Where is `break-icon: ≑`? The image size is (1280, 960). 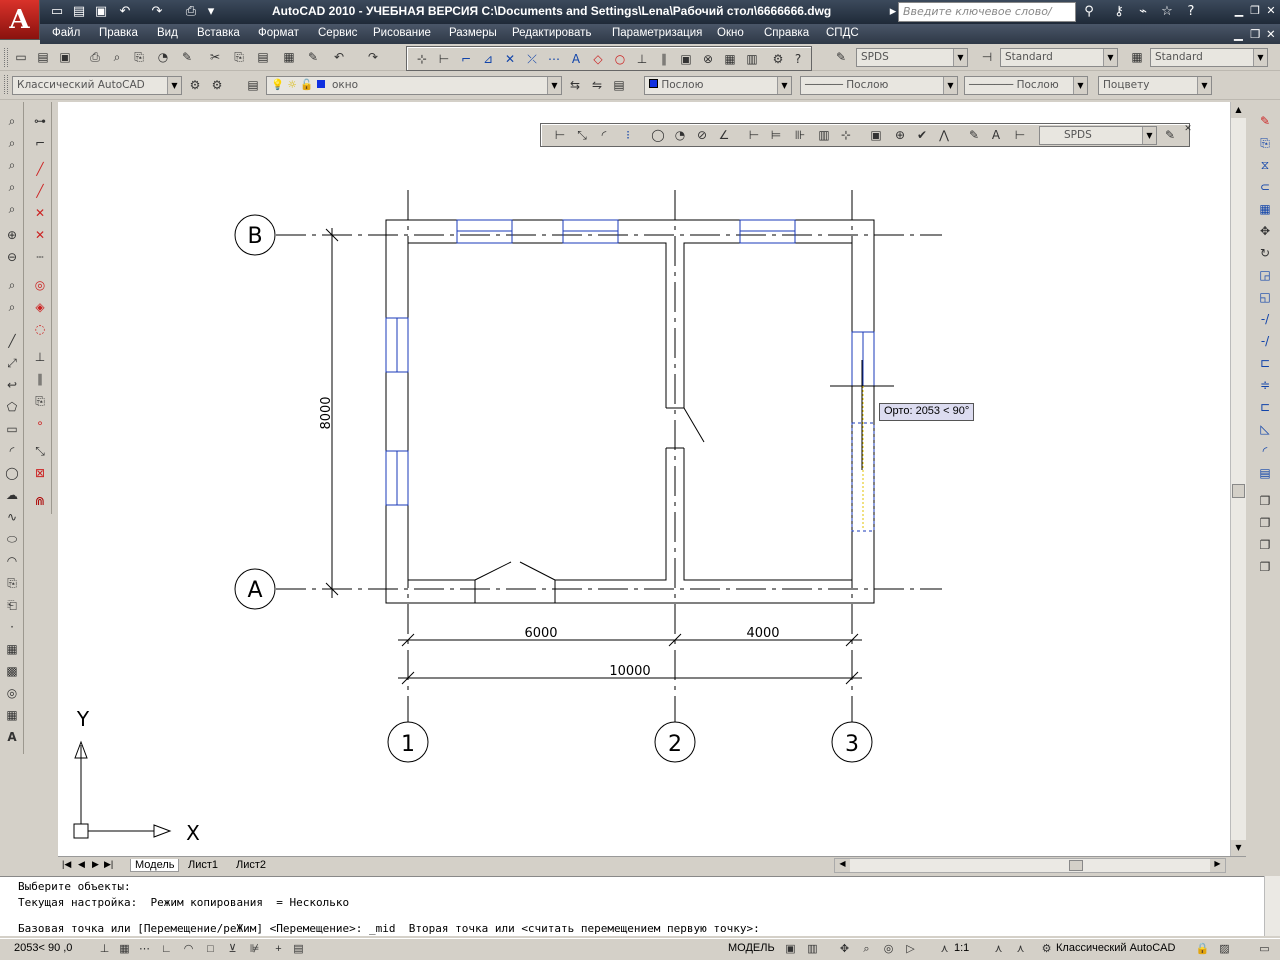
break-icon: ≑ is located at coordinates (1265, 385).